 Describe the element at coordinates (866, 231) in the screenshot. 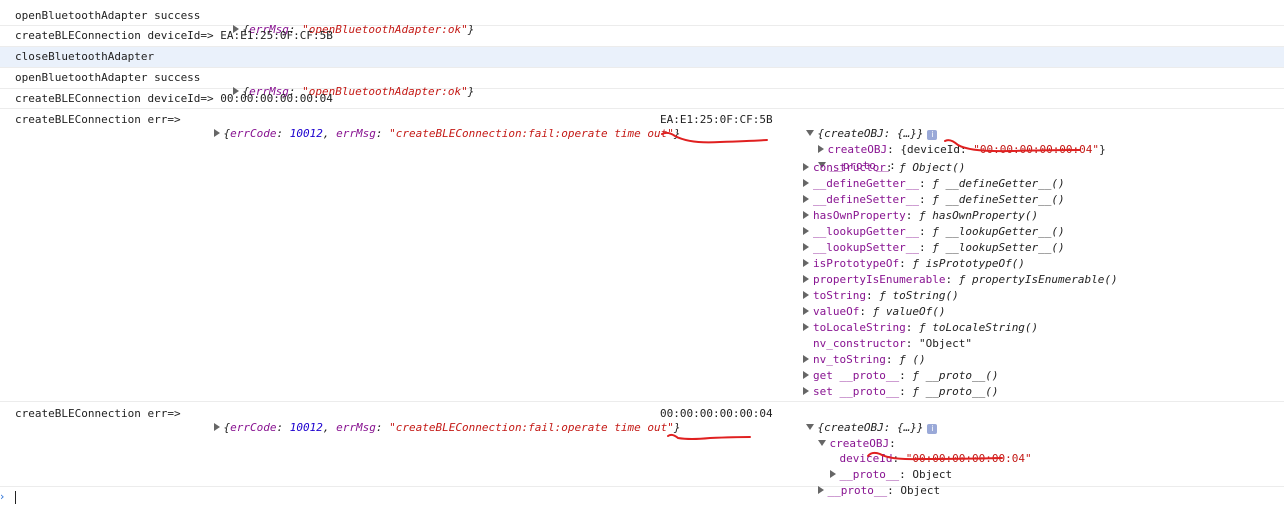

I see `property-key: __lookupGetter__` at that location.